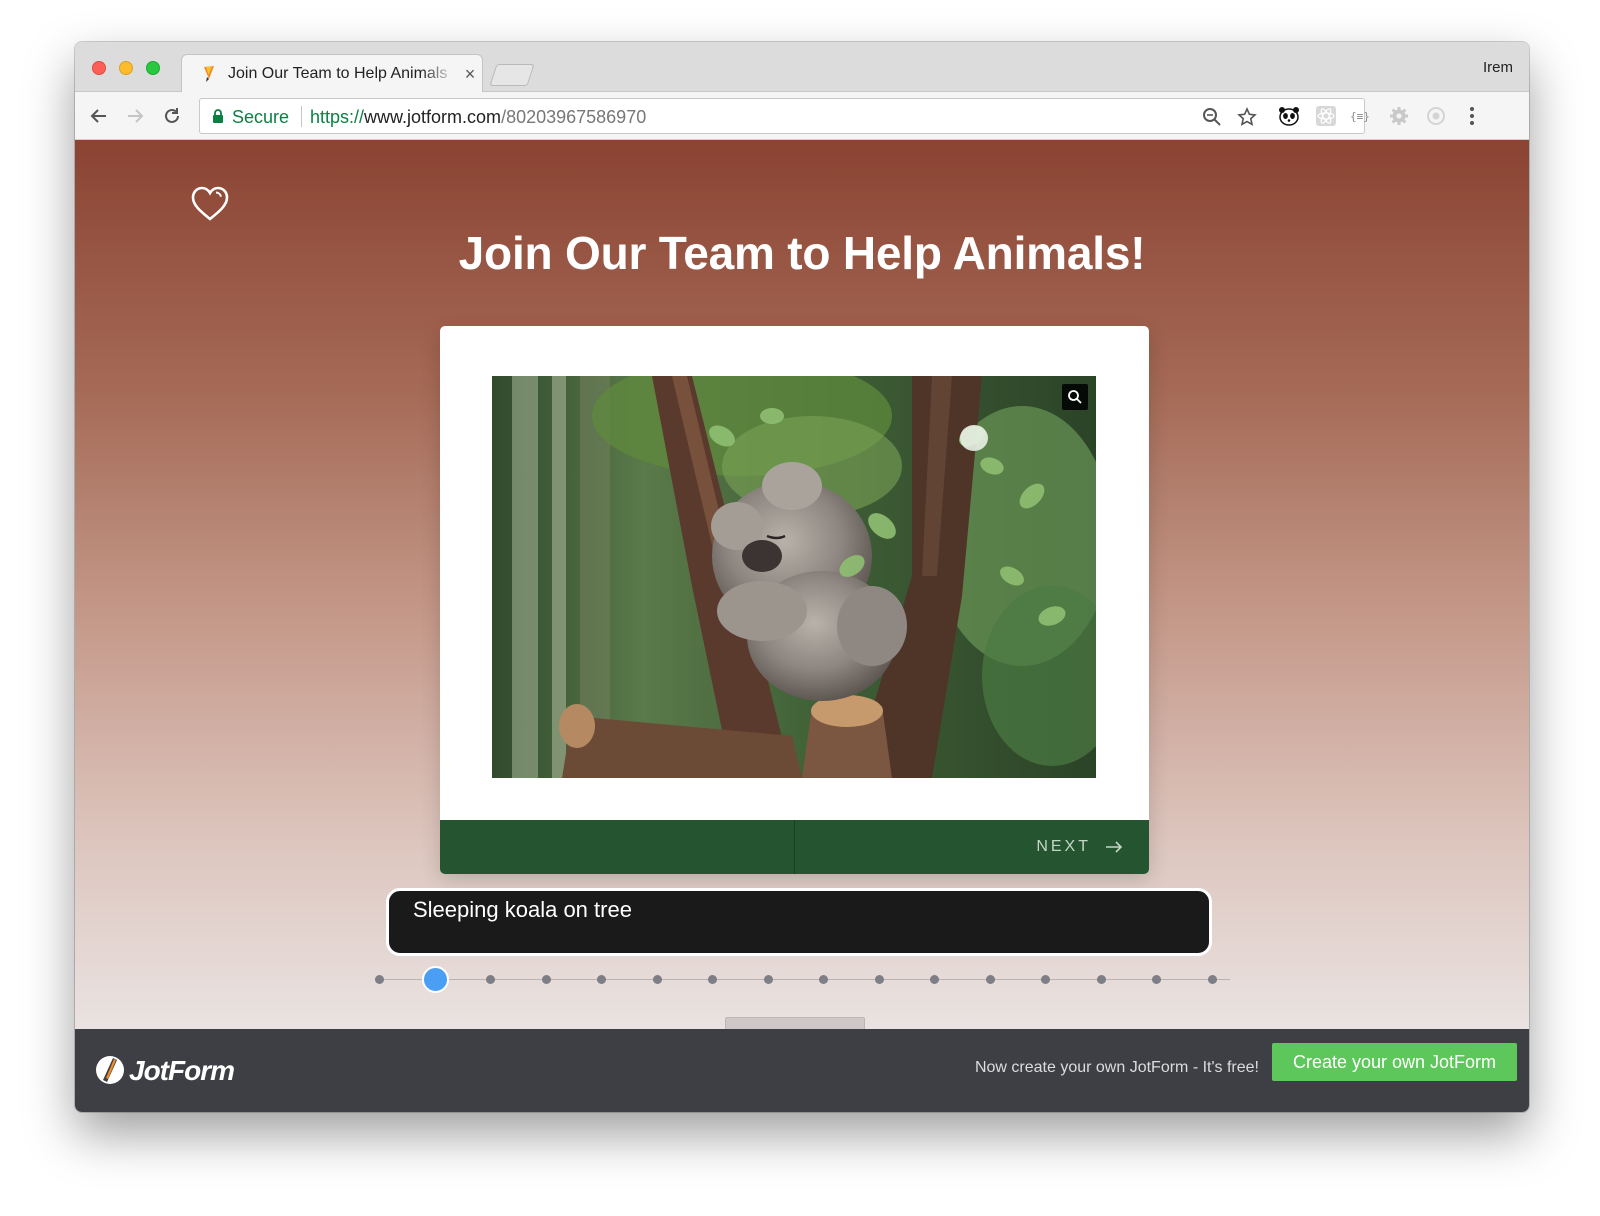 Image resolution: width=1600 pixels, height=1216 pixels. Describe the element at coordinates (337, 117) in the screenshot. I see `url-scheme: https://` at that location.